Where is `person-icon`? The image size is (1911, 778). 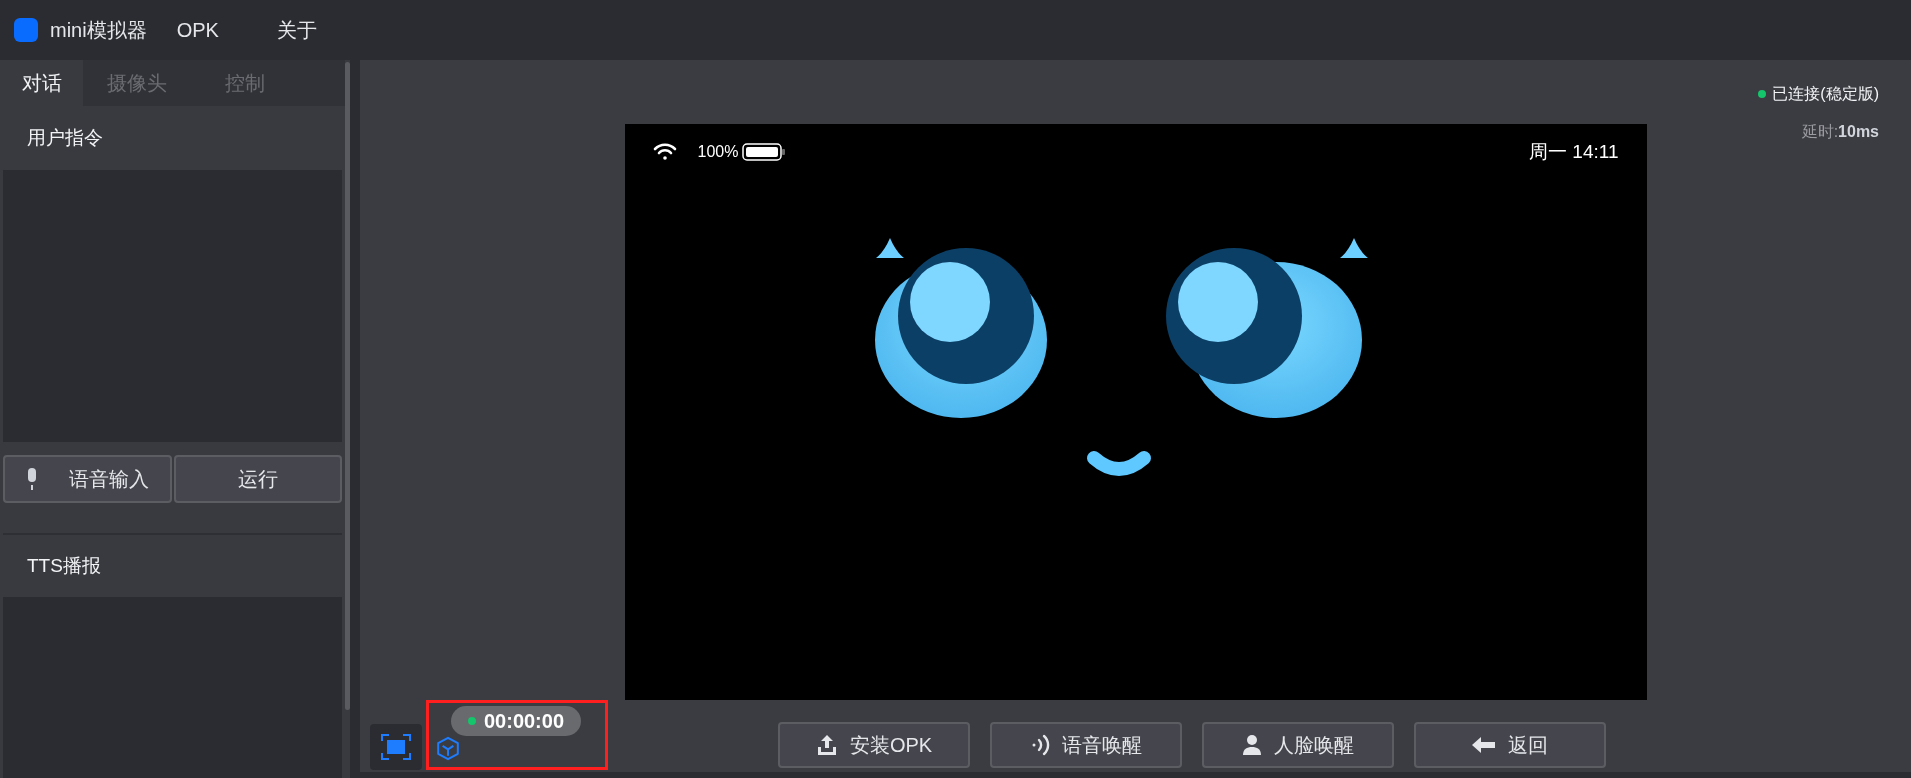
person-icon is located at coordinates (1252, 745).